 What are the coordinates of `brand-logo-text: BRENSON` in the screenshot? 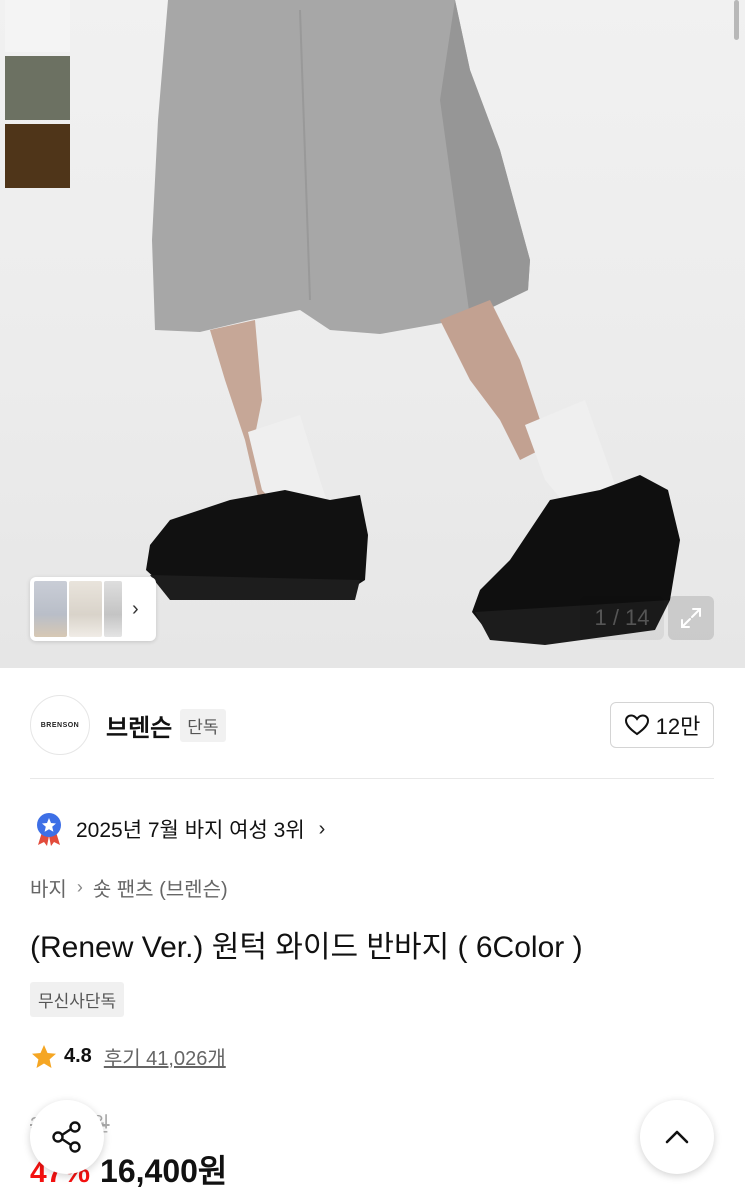 It's located at (60, 725).